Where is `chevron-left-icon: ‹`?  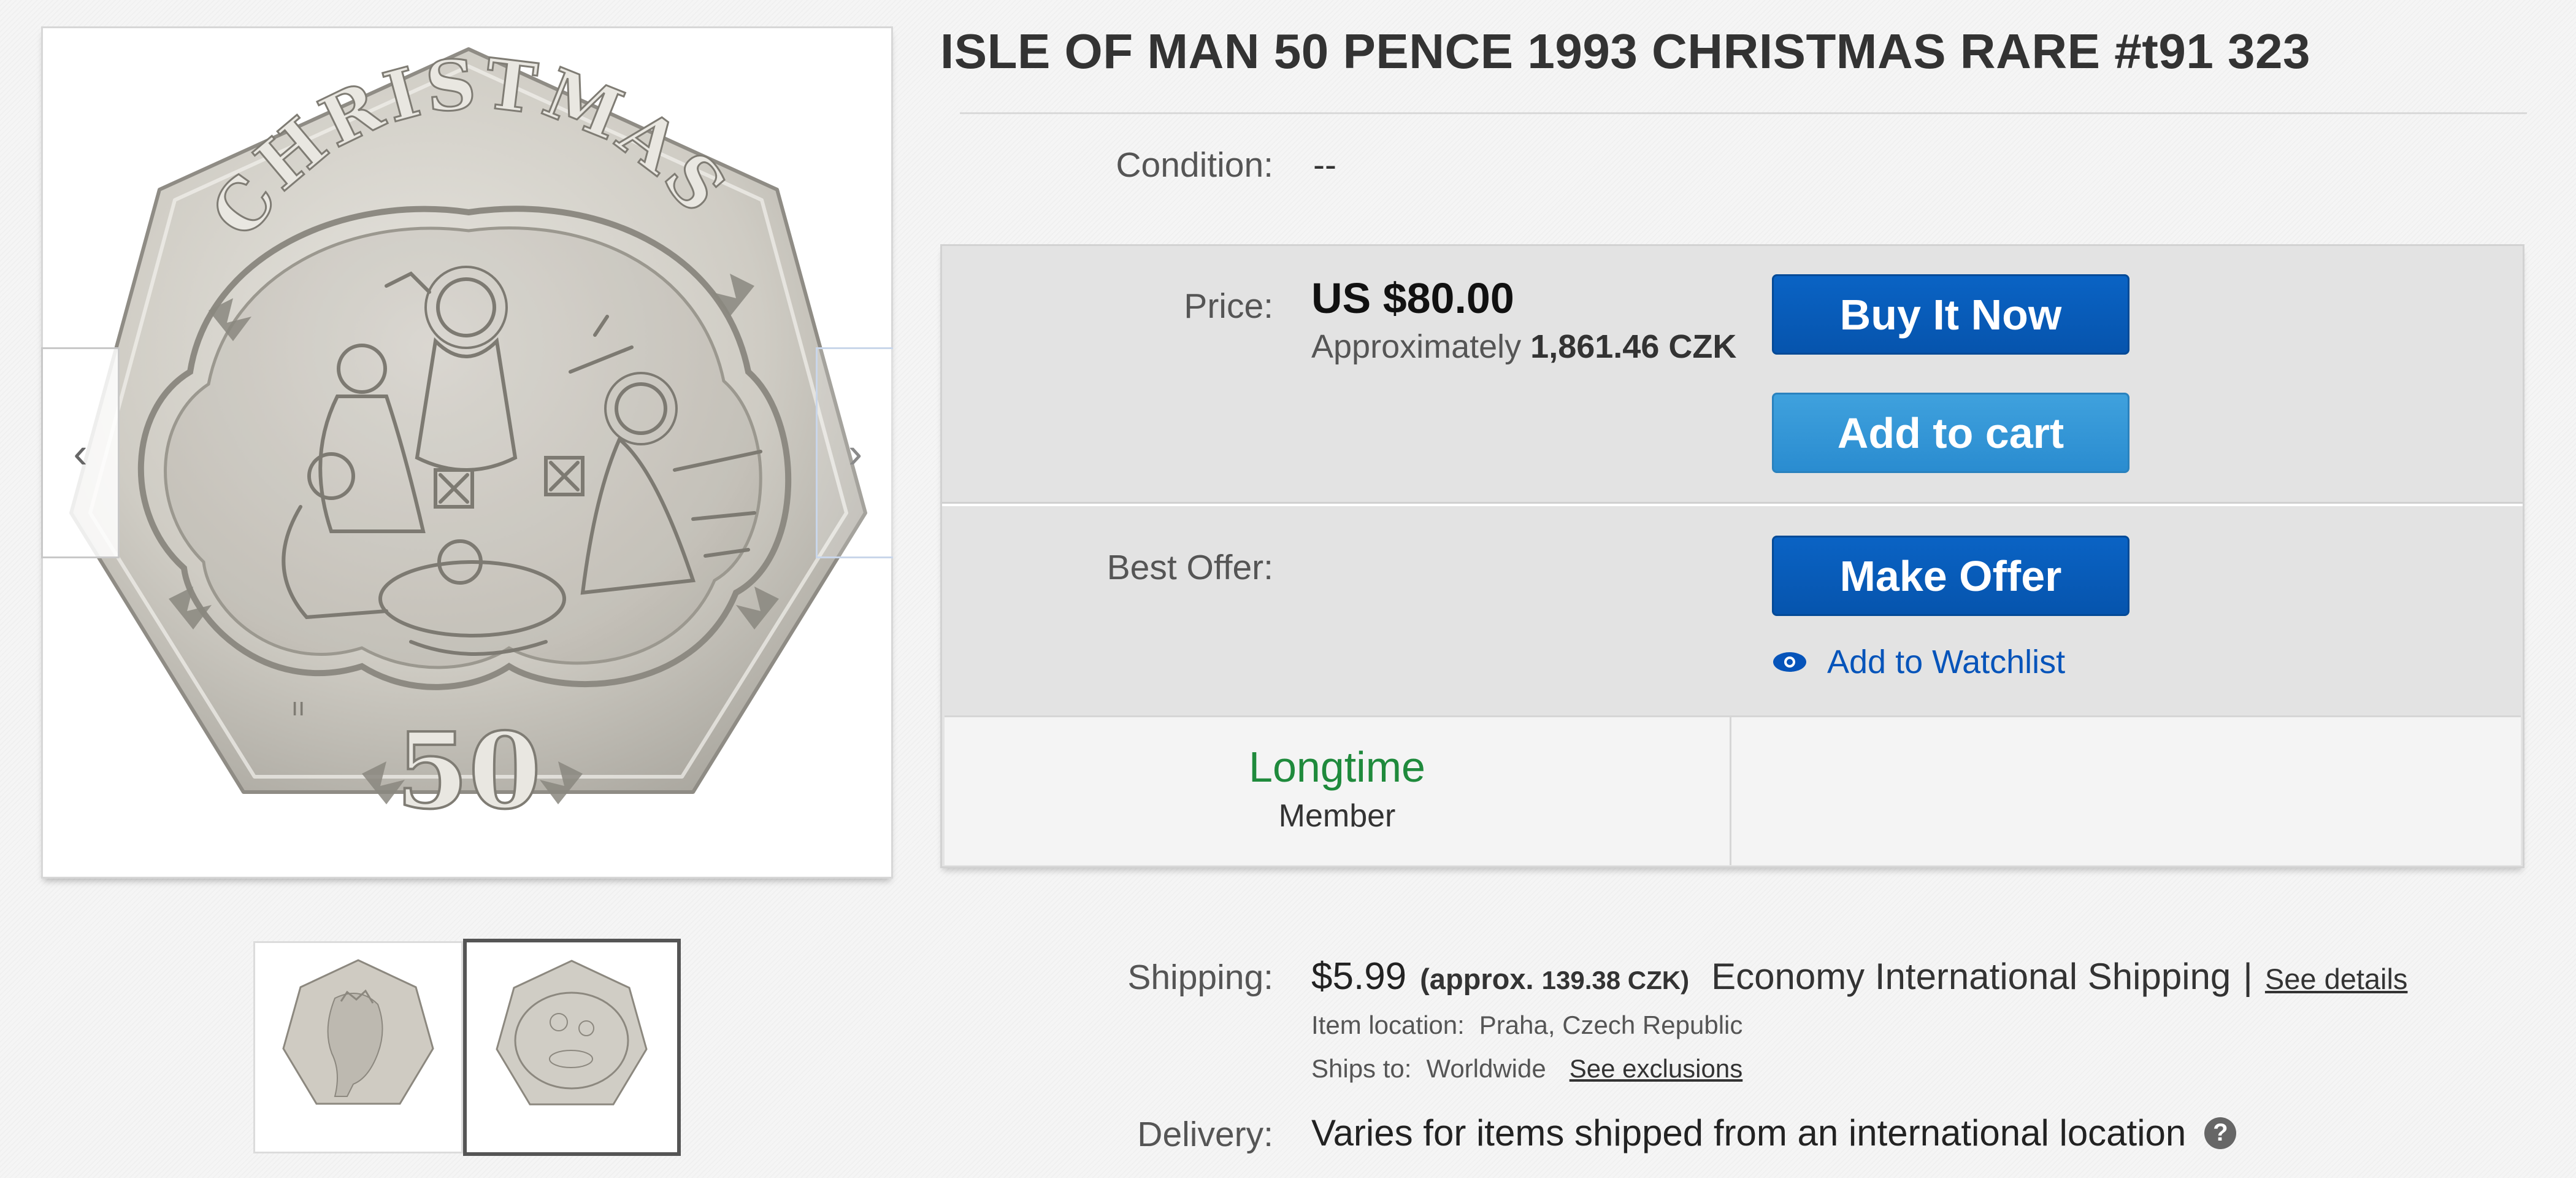
chevron-left-icon: ‹ is located at coordinates (80, 453).